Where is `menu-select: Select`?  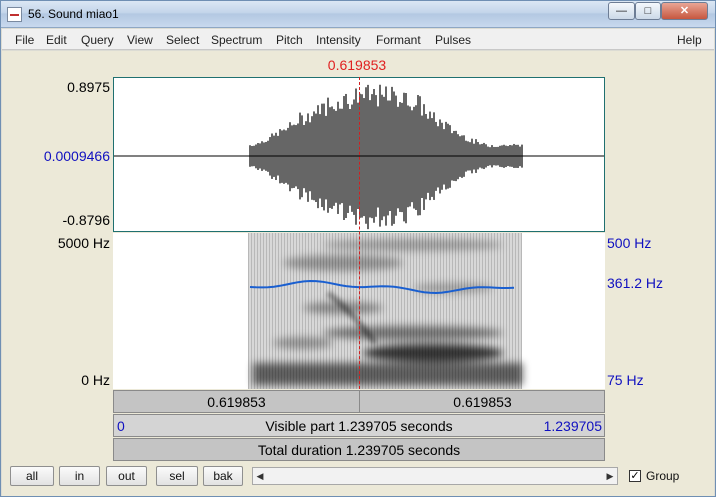 menu-select: Select is located at coordinates (182, 40).